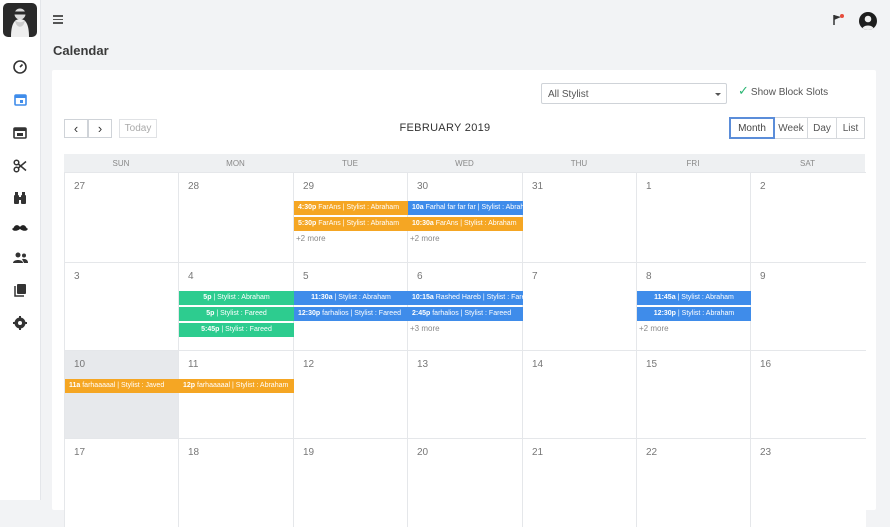 This screenshot has height=527, width=890. What do you see at coordinates (236, 314) in the screenshot?
I see `calendar-event: 5p | Stylist : Fareed` at bounding box center [236, 314].